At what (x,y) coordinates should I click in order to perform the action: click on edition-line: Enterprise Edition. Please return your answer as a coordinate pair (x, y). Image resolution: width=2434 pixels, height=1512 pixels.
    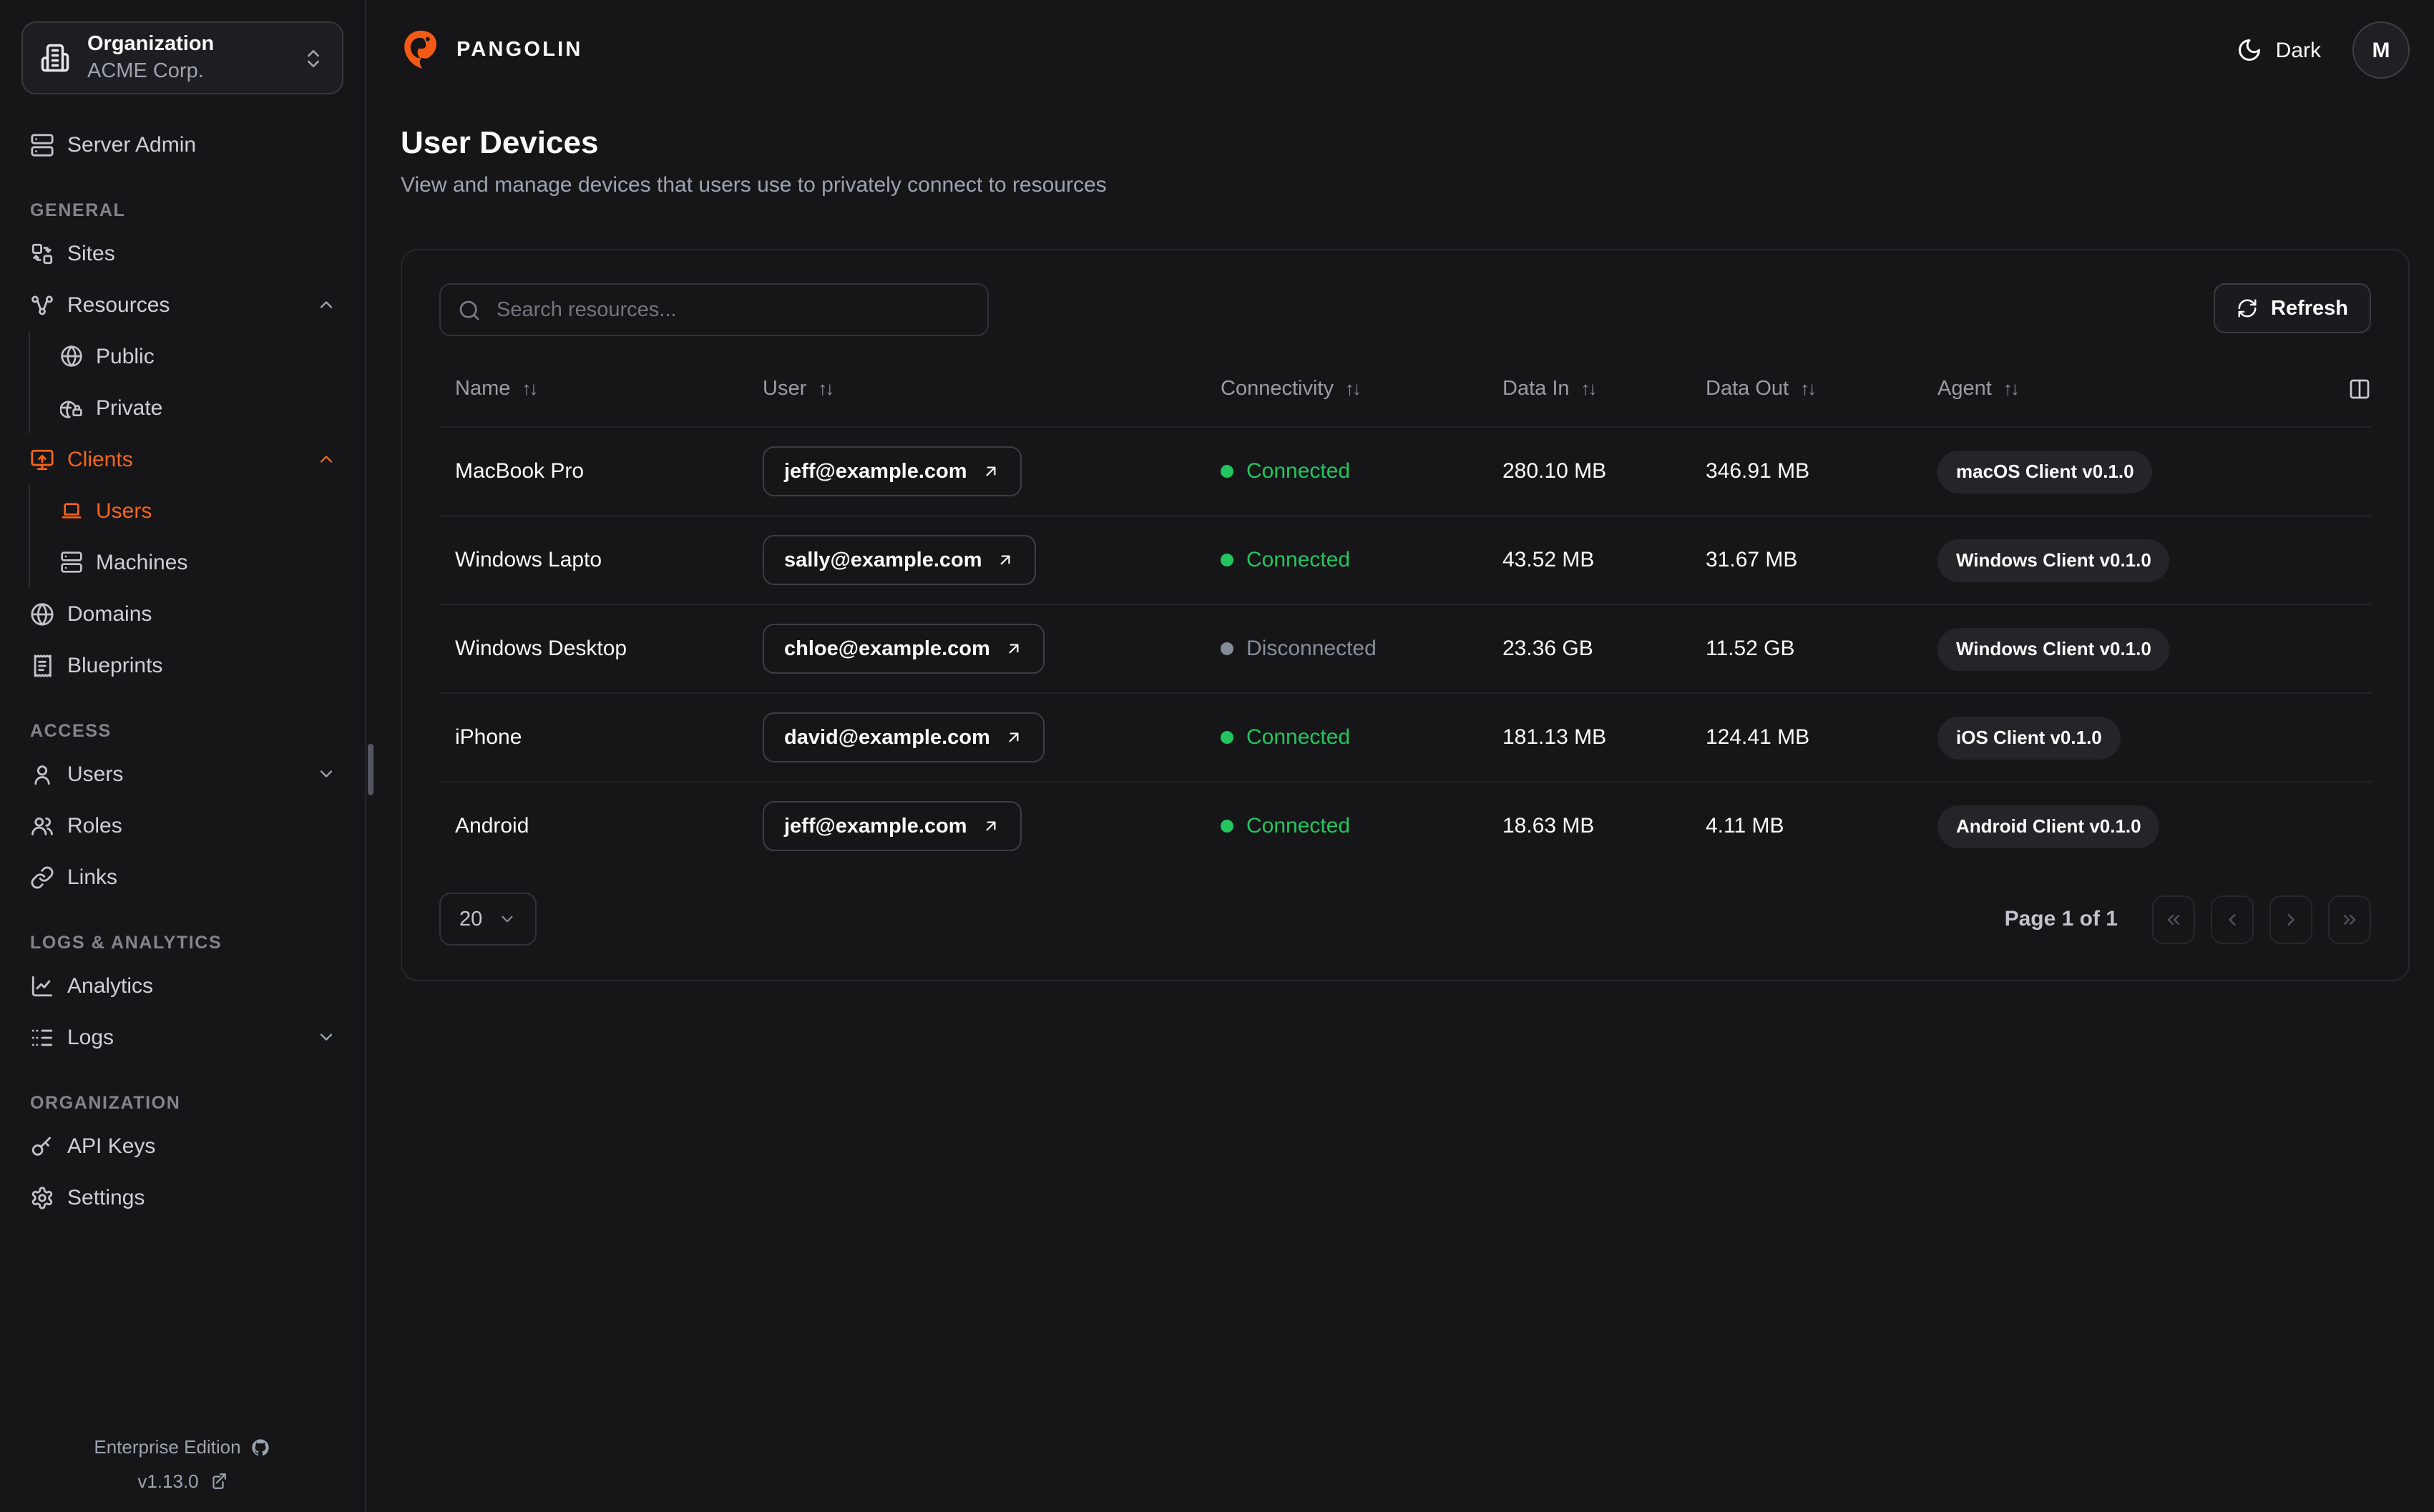
    Looking at the image, I should click on (182, 1447).